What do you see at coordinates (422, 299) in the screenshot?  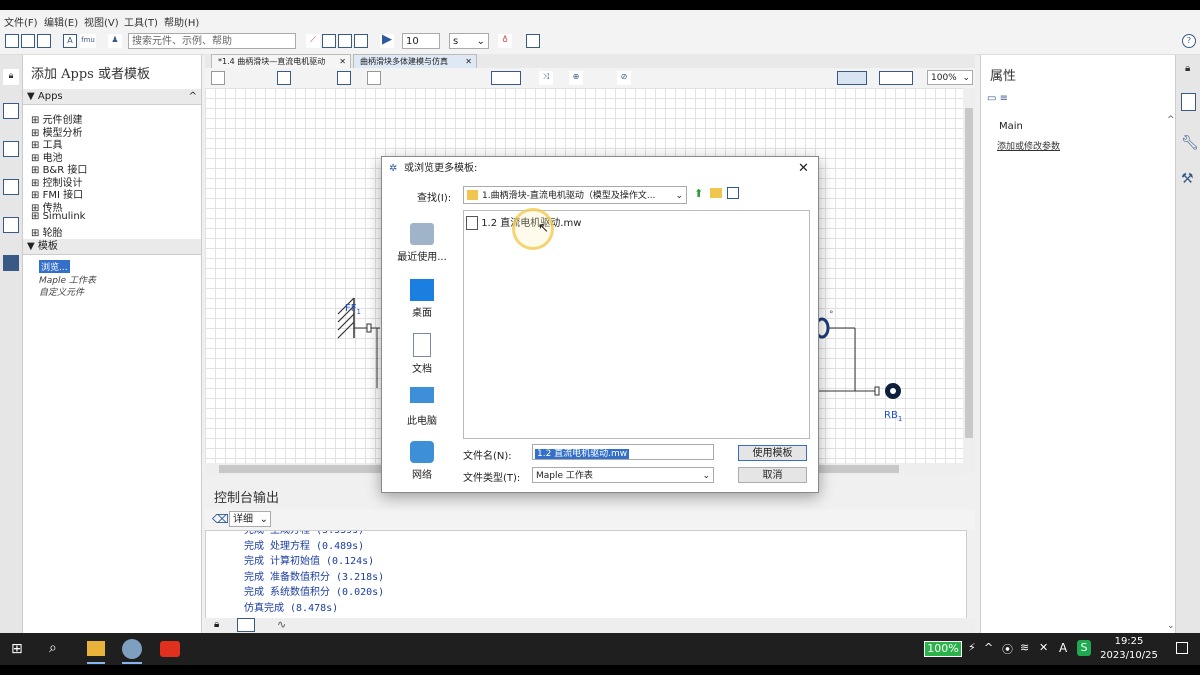 I see `place-desktop: 桌面` at bounding box center [422, 299].